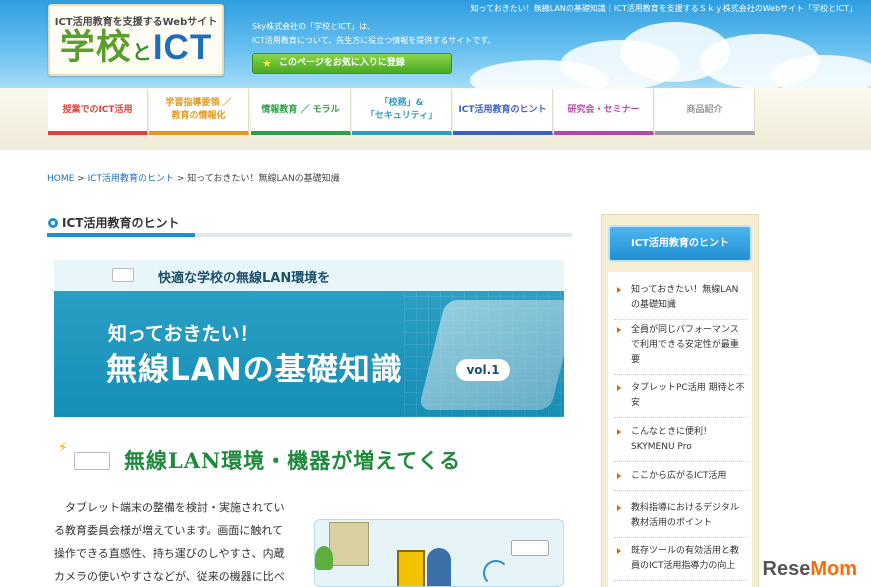 This screenshot has height=587, width=871. Describe the element at coordinates (263, 179) in the screenshot. I see `breadcrumb-current: 知っておきたい！無線LANの基礎知識` at that location.